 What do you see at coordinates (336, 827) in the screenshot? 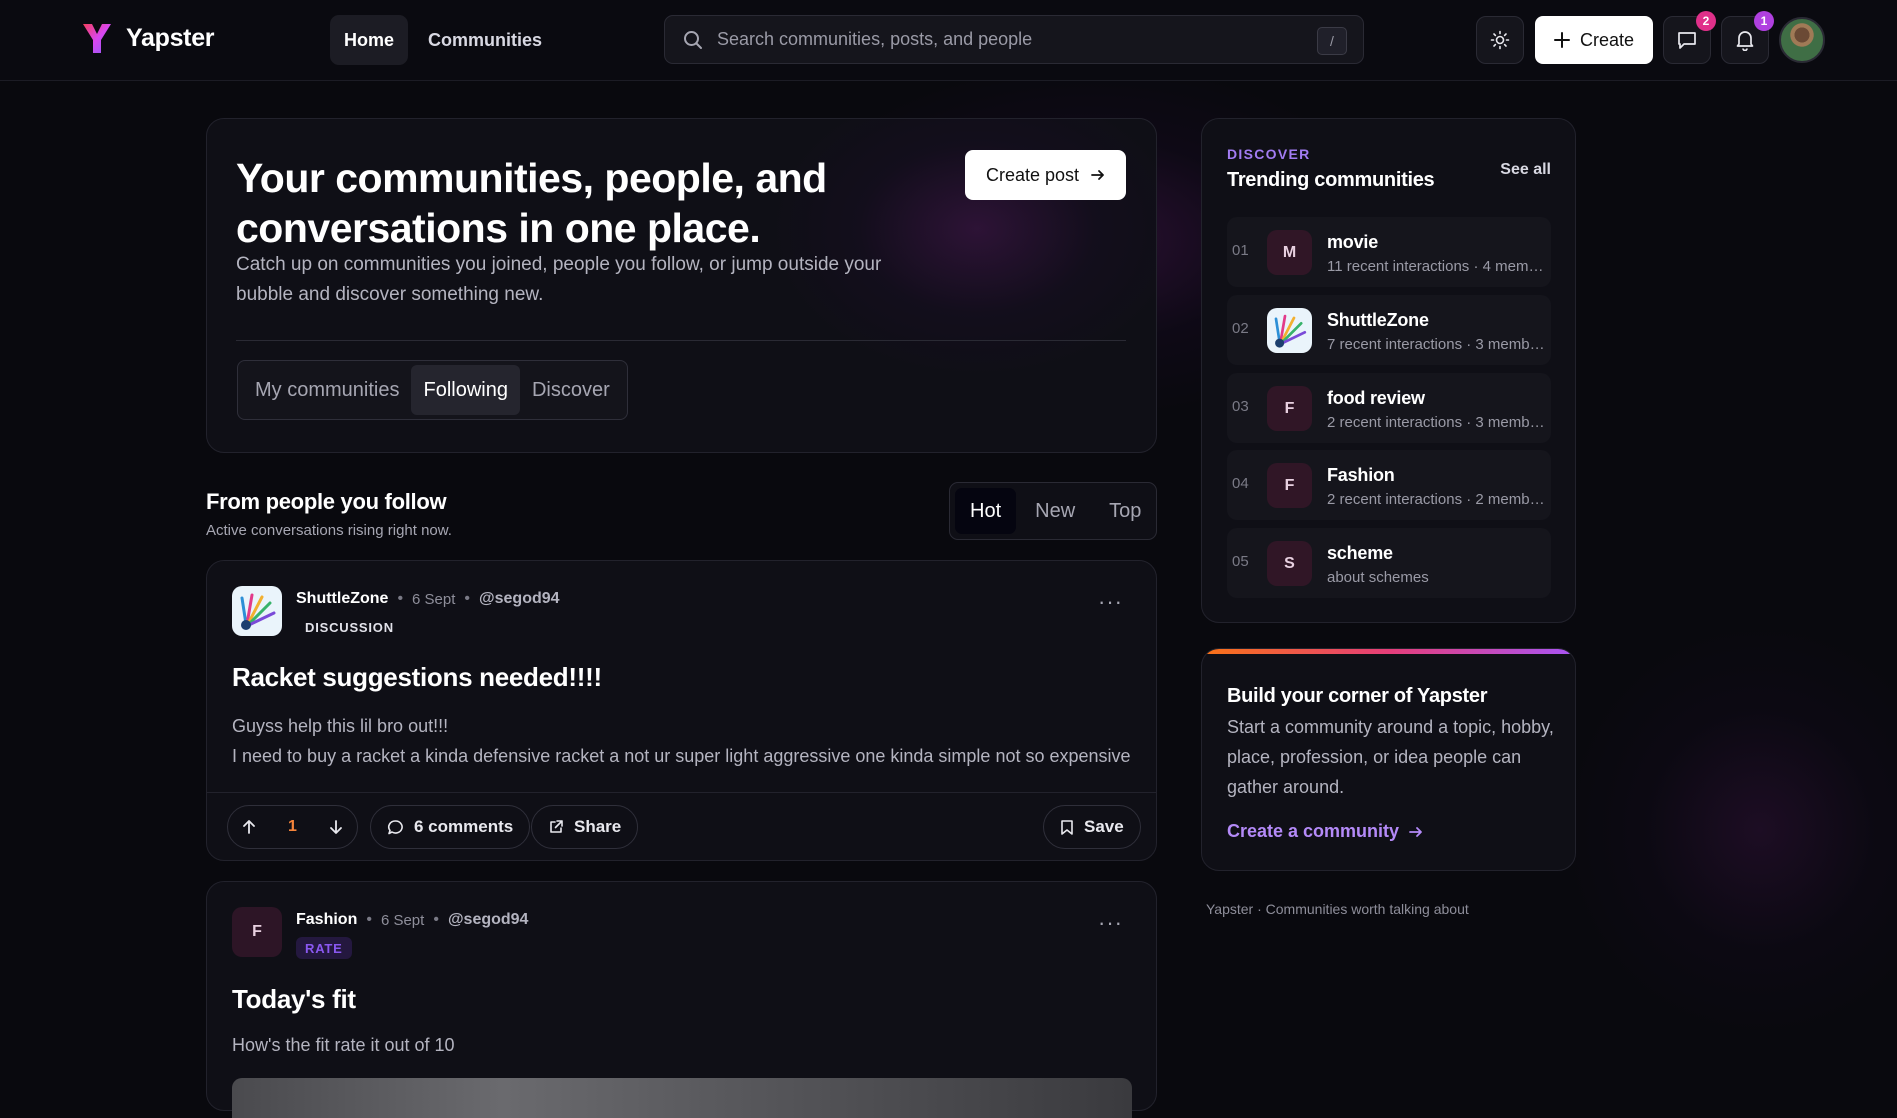
I see `downvote-icon` at bounding box center [336, 827].